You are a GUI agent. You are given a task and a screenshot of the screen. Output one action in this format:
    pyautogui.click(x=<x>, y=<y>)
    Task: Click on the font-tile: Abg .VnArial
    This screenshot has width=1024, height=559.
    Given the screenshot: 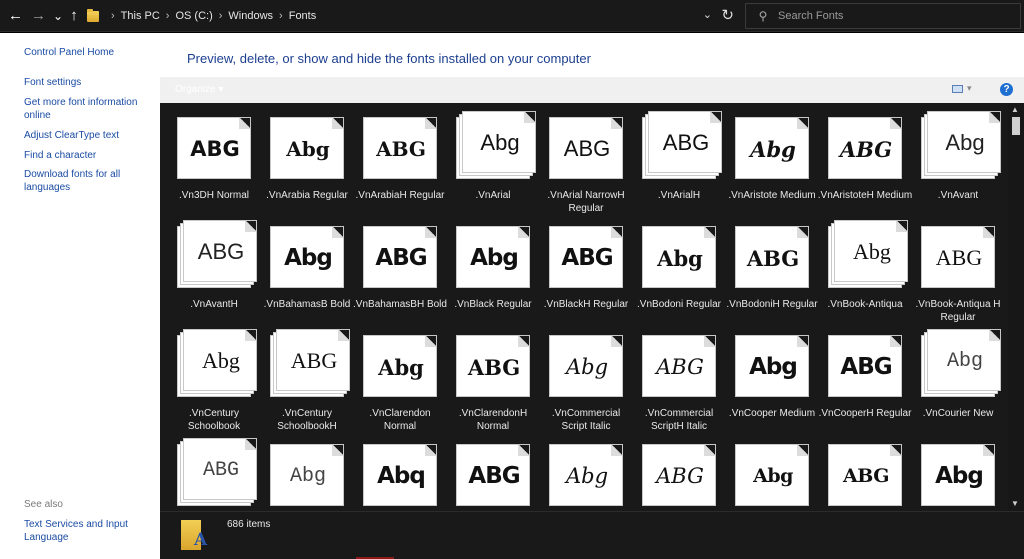 What is the action you would take?
    pyautogui.click(x=493, y=160)
    